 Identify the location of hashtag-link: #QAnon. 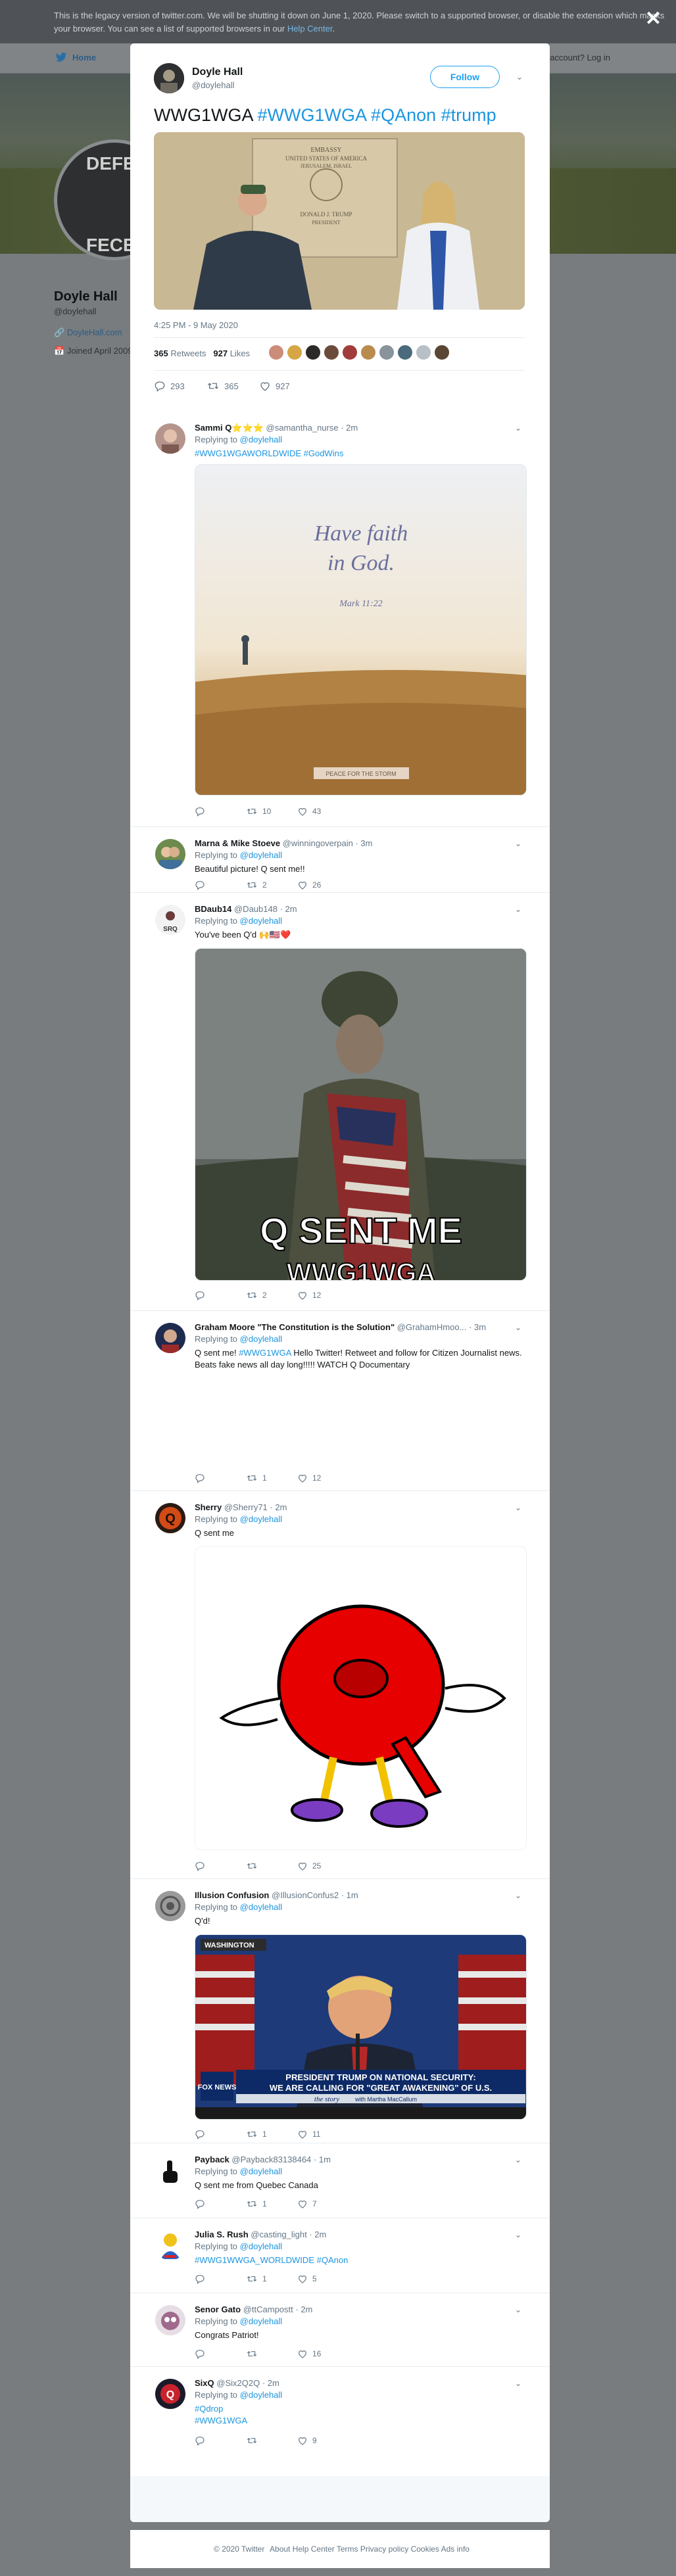
(403, 115).